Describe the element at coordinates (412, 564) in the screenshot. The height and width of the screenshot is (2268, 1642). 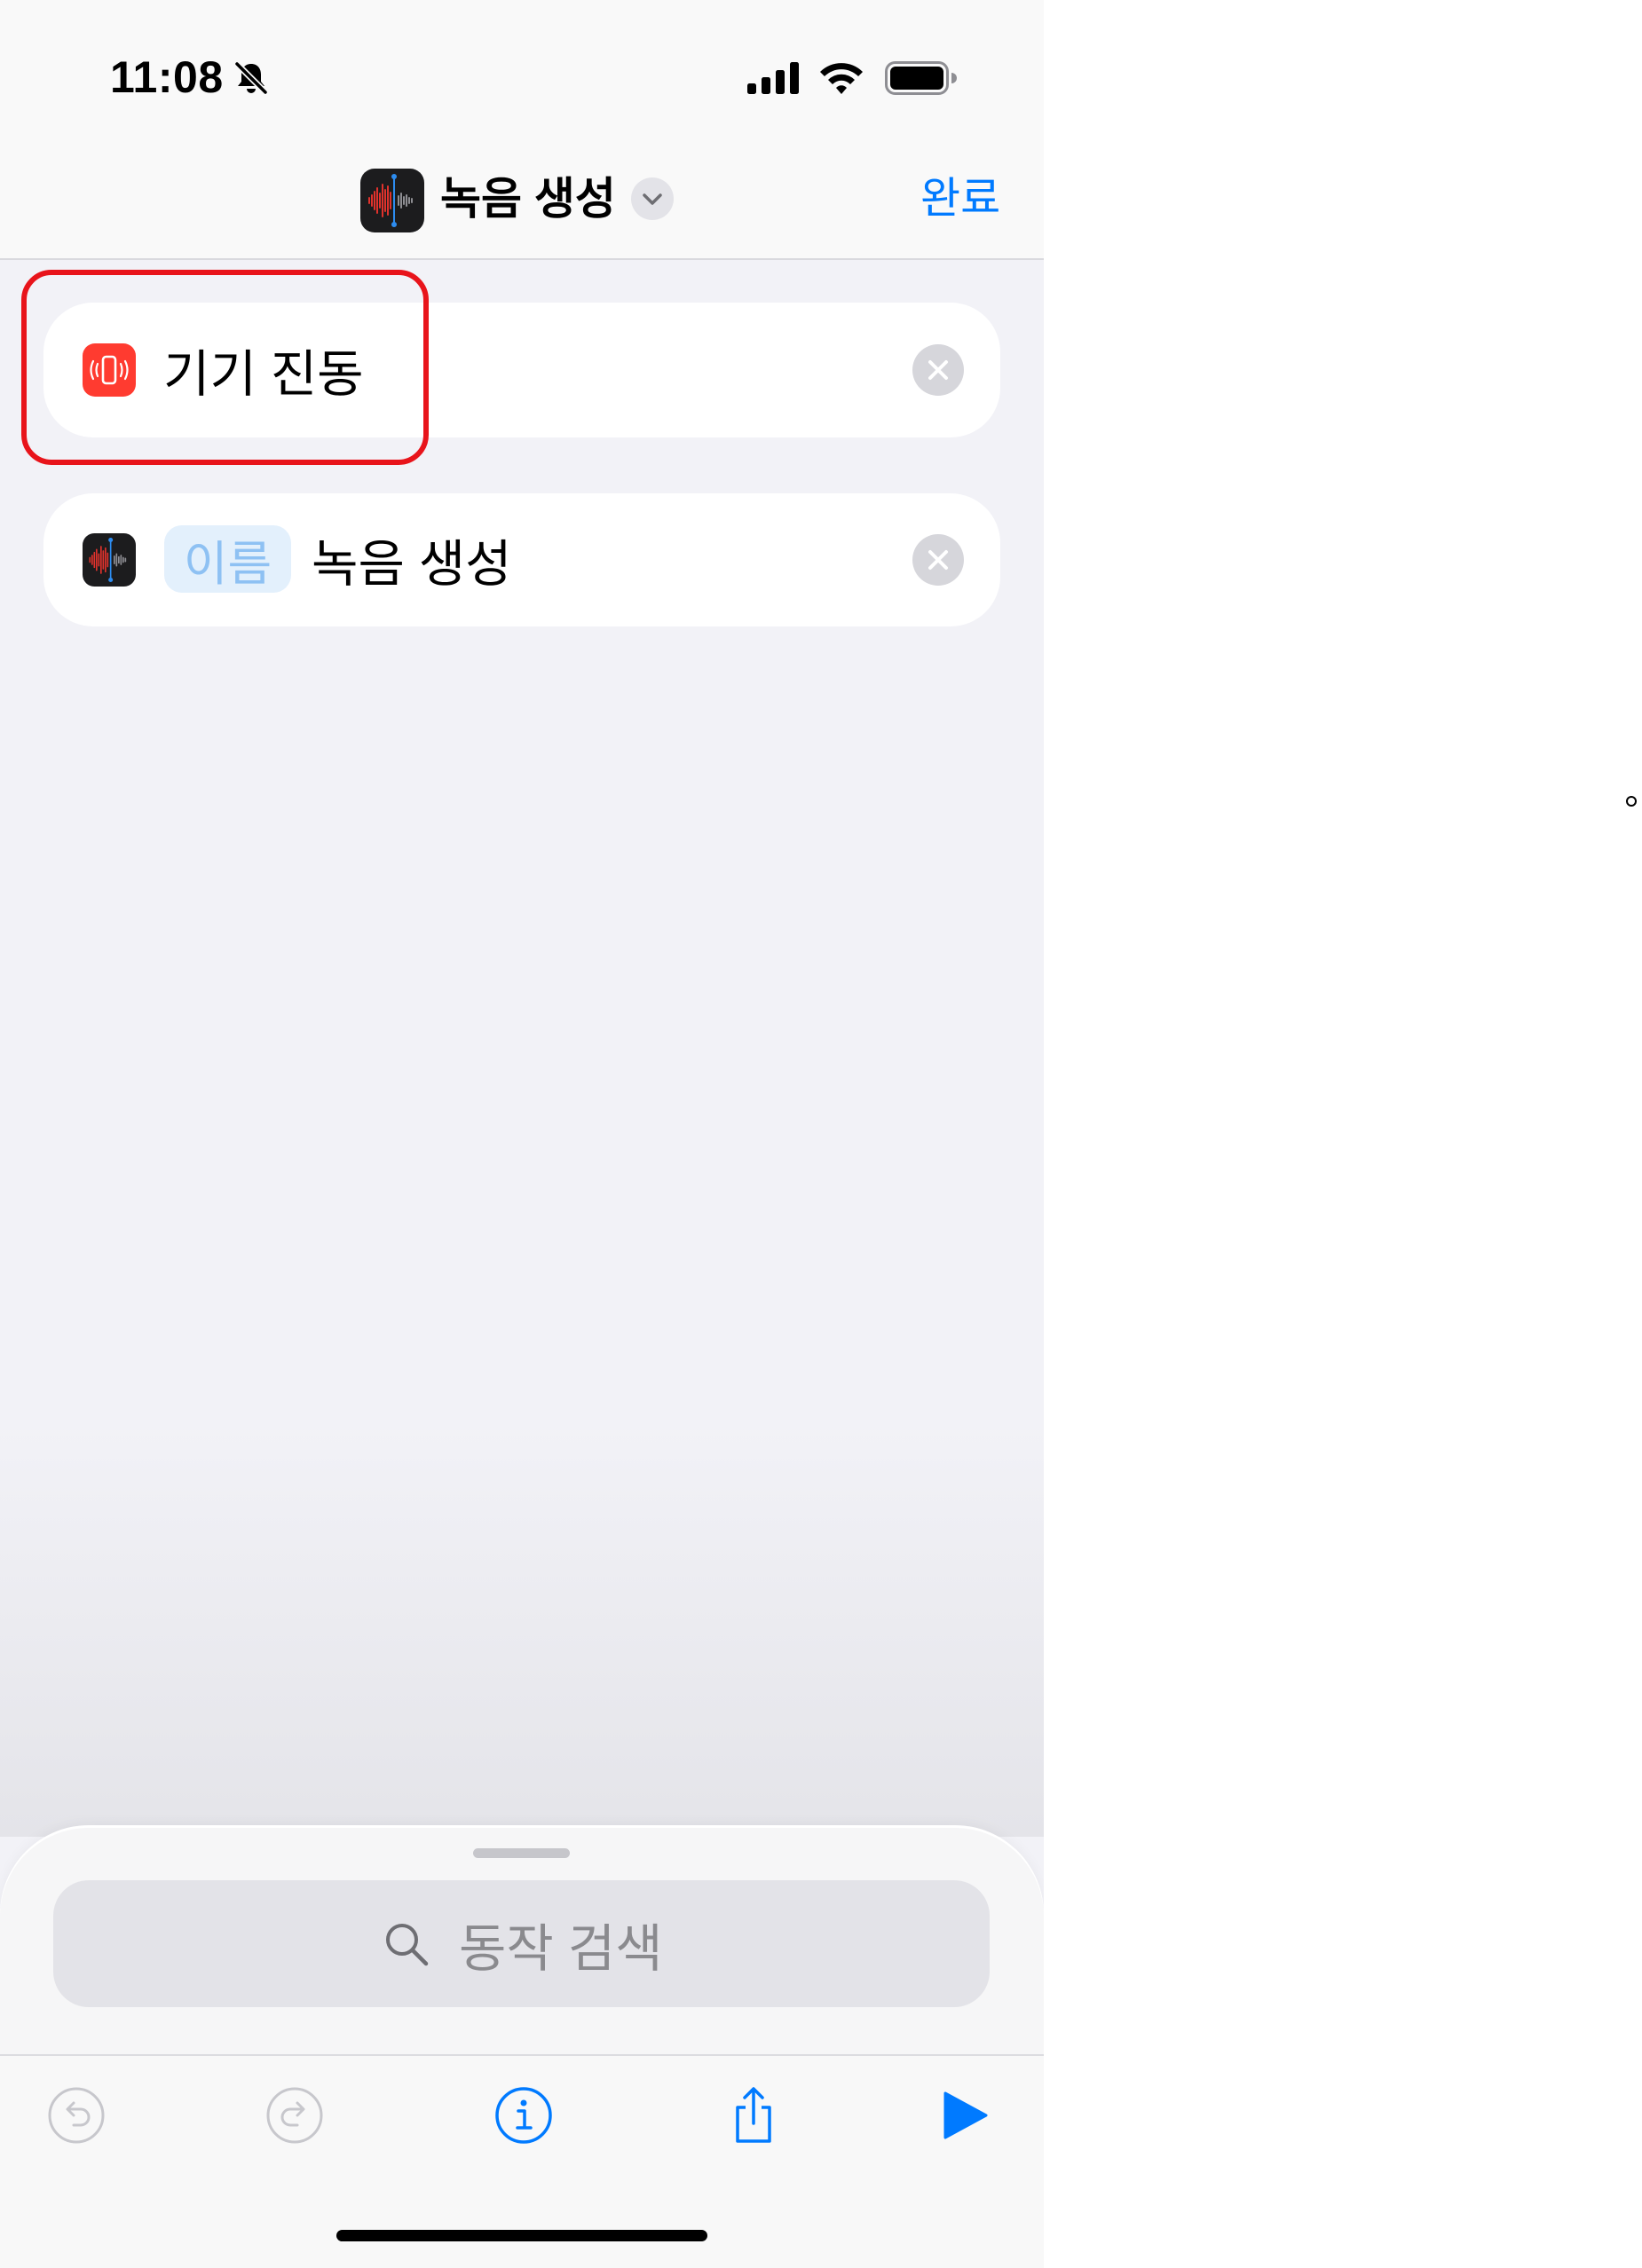
I see `action-label: 녹음 생성` at that location.